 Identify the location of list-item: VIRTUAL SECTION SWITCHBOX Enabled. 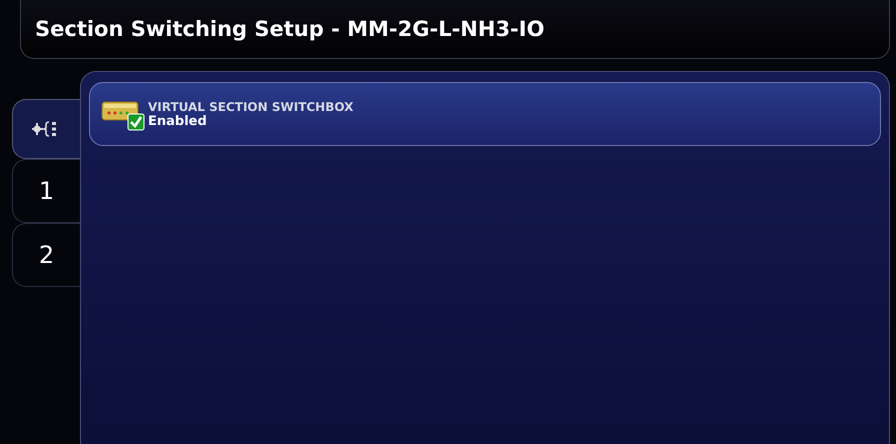
(485, 114).